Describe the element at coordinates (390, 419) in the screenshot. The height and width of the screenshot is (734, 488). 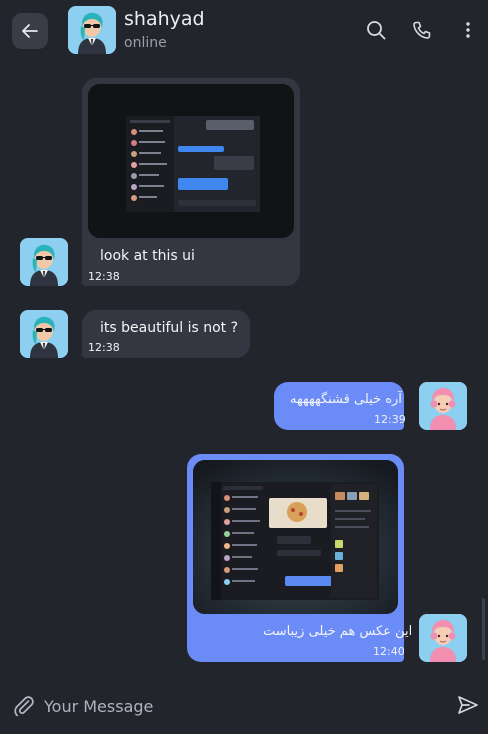
I see `message-time: 12:39` at that location.